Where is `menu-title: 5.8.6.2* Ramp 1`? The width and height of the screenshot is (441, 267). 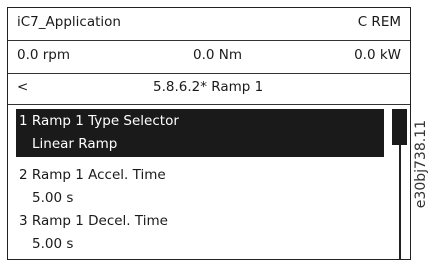 menu-title: 5.8.6.2* Ramp 1 is located at coordinates (208, 87).